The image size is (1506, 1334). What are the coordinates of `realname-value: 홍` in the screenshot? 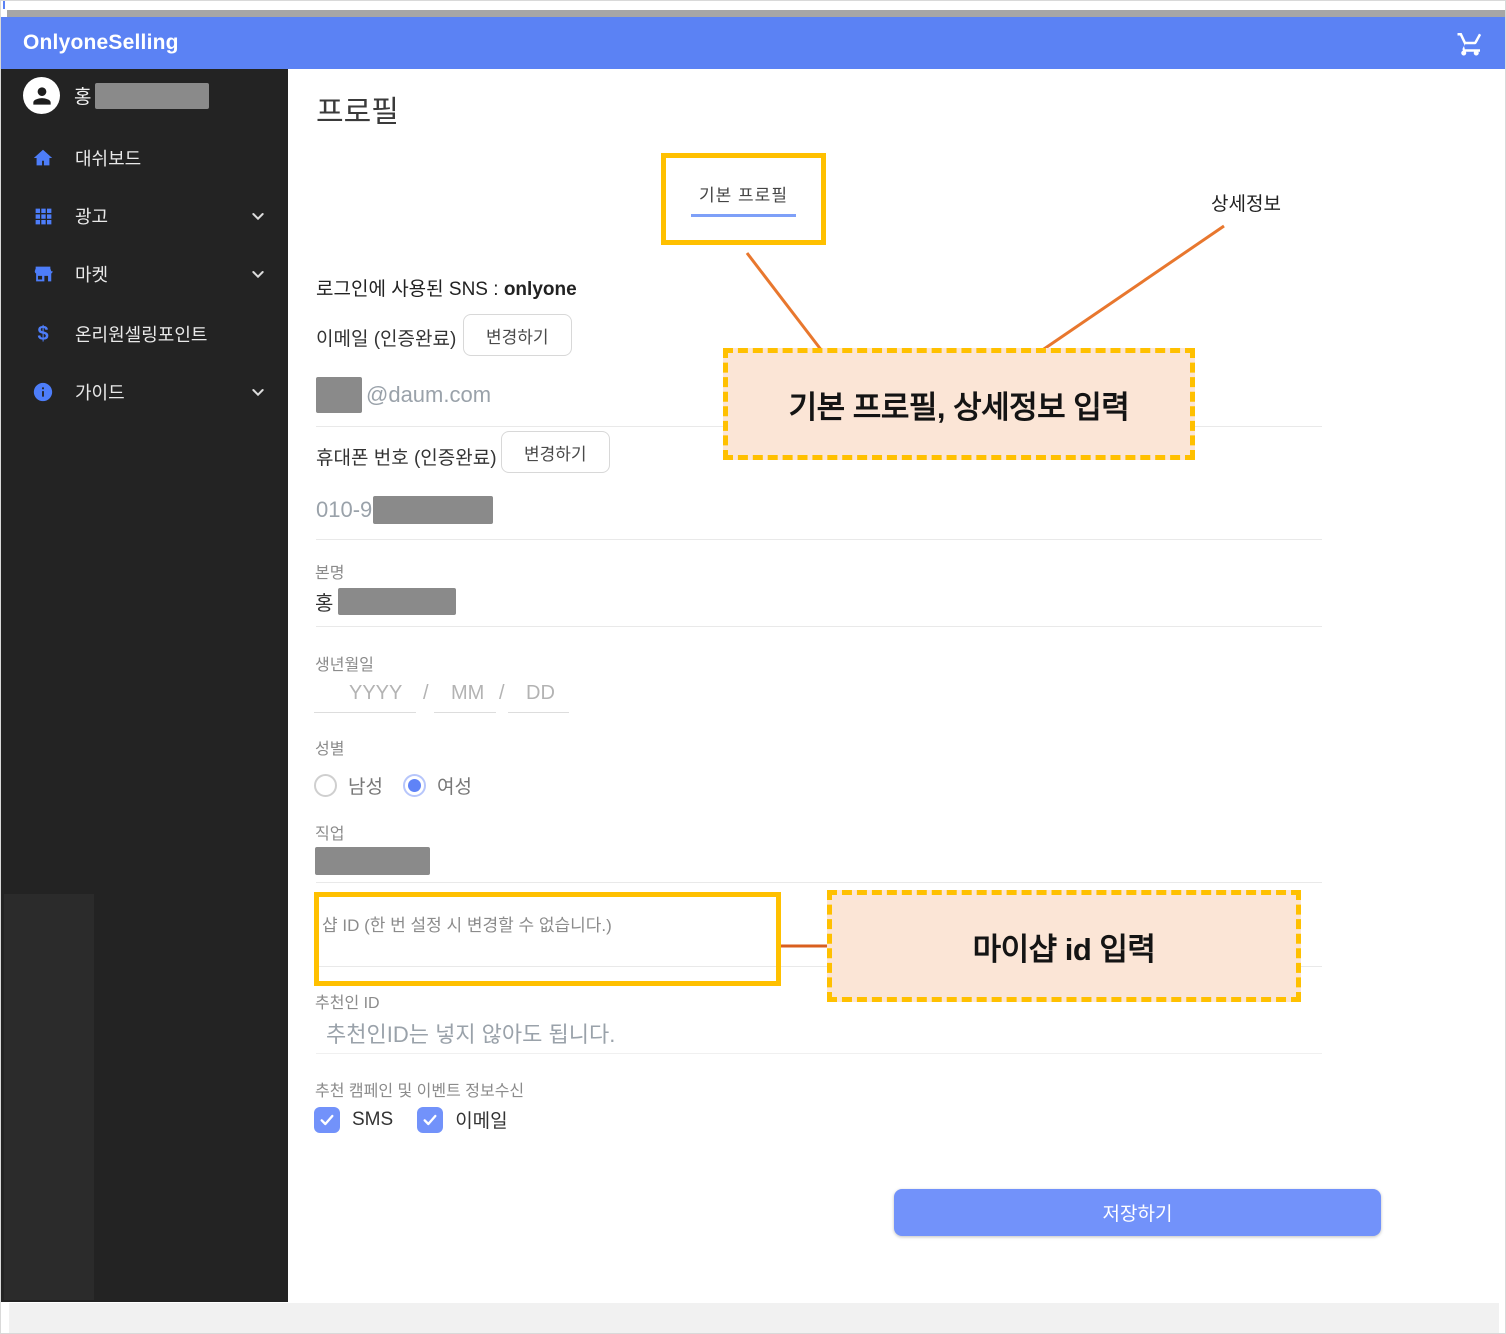 It's located at (386, 601).